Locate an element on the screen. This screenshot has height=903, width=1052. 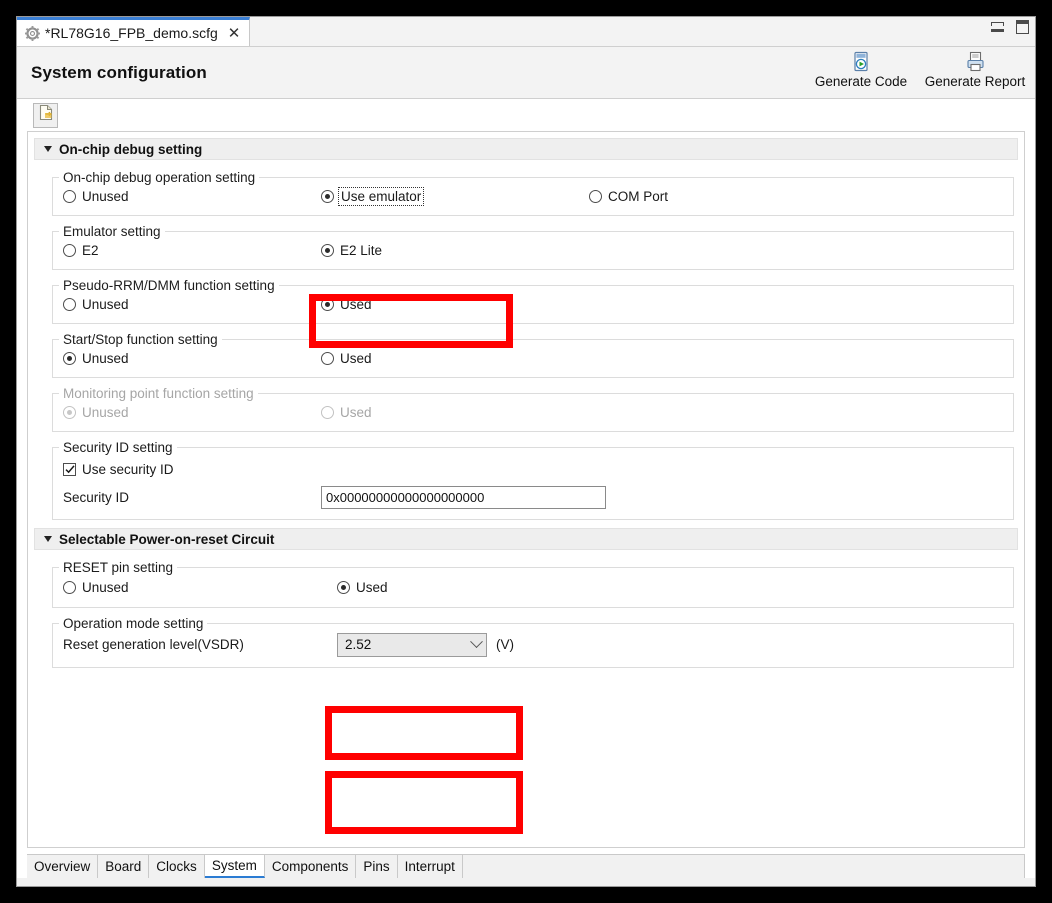
bottom-tab-label: System is located at coordinates (234, 865).